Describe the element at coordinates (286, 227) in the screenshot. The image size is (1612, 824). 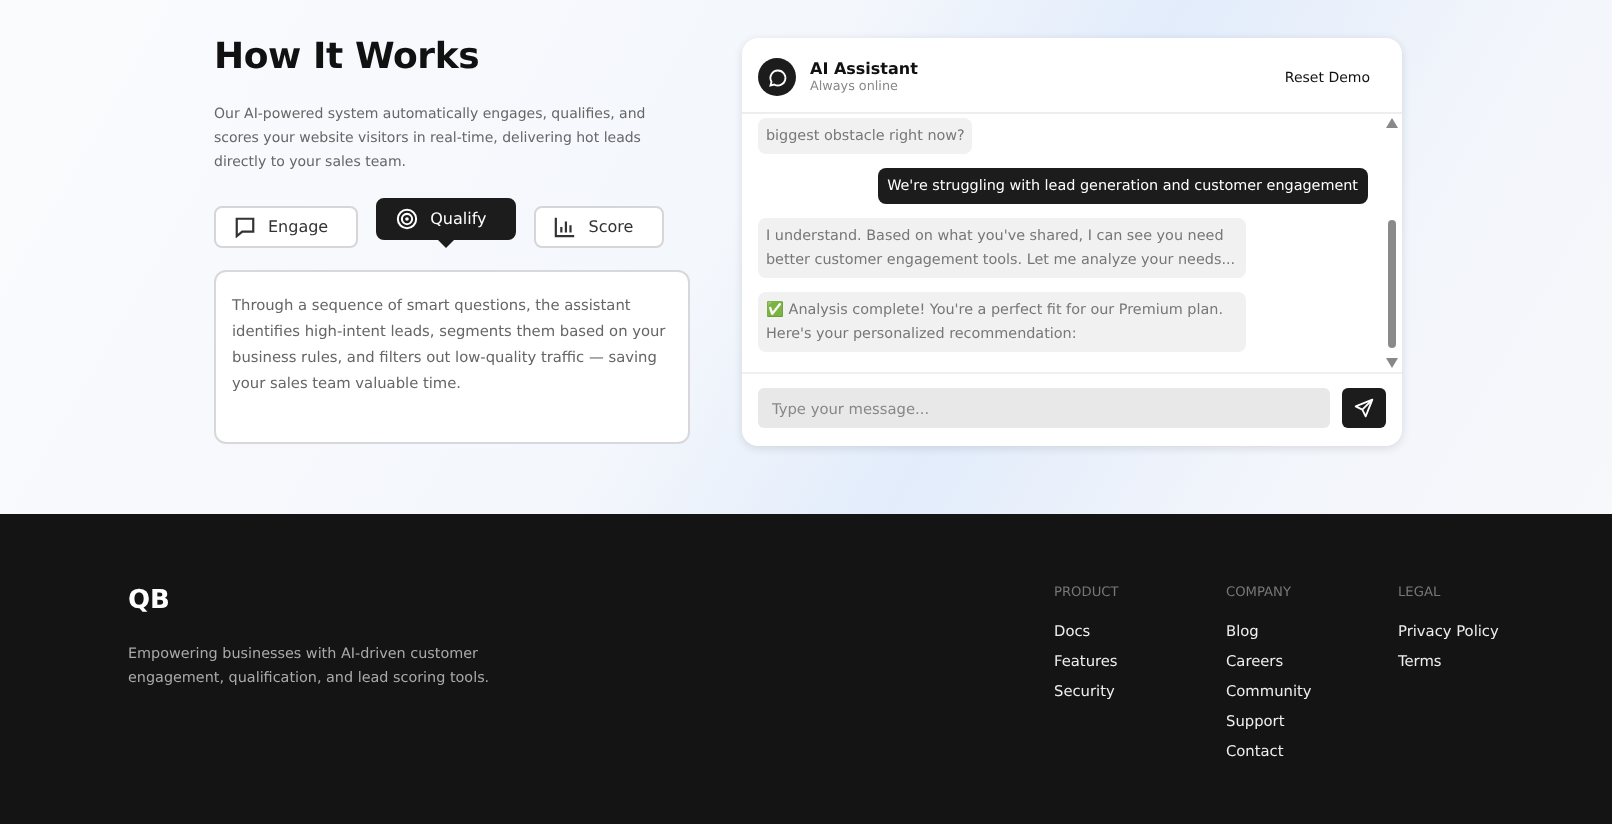
I see `step-tab: Engage` at that location.